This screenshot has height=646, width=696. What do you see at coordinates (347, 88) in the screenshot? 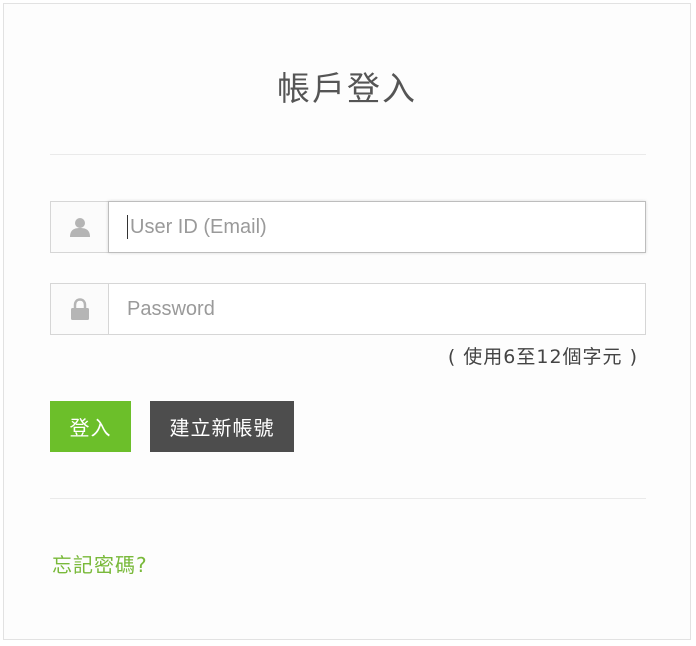
I see `page-title: 帳戶登入` at bounding box center [347, 88].